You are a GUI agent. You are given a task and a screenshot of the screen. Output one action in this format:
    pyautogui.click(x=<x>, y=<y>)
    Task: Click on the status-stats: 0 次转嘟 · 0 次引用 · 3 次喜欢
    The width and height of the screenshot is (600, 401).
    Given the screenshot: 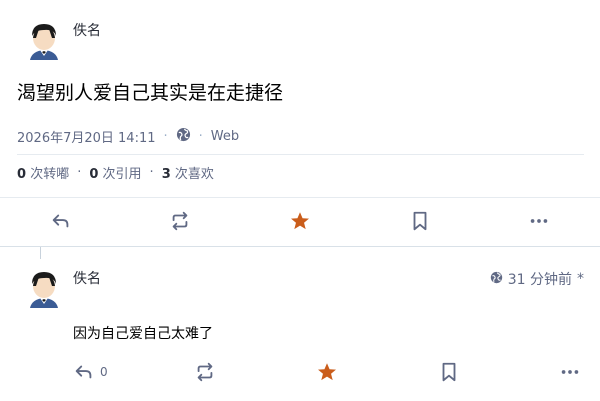 What is the action you would take?
    pyautogui.click(x=115, y=172)
    